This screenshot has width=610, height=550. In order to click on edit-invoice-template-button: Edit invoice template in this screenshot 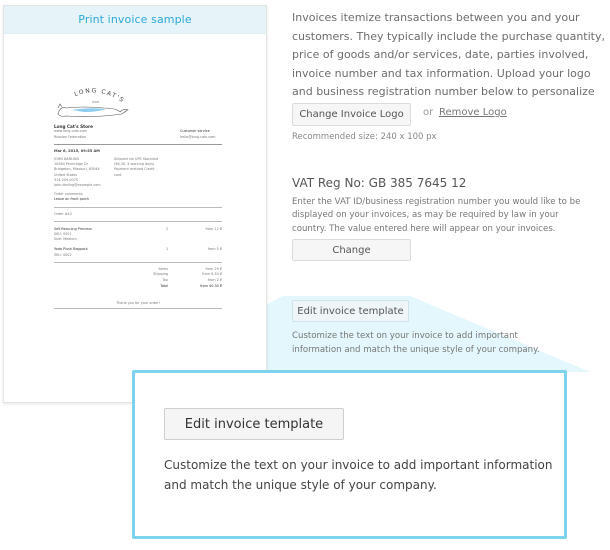, I will do `click(350, 311)`.